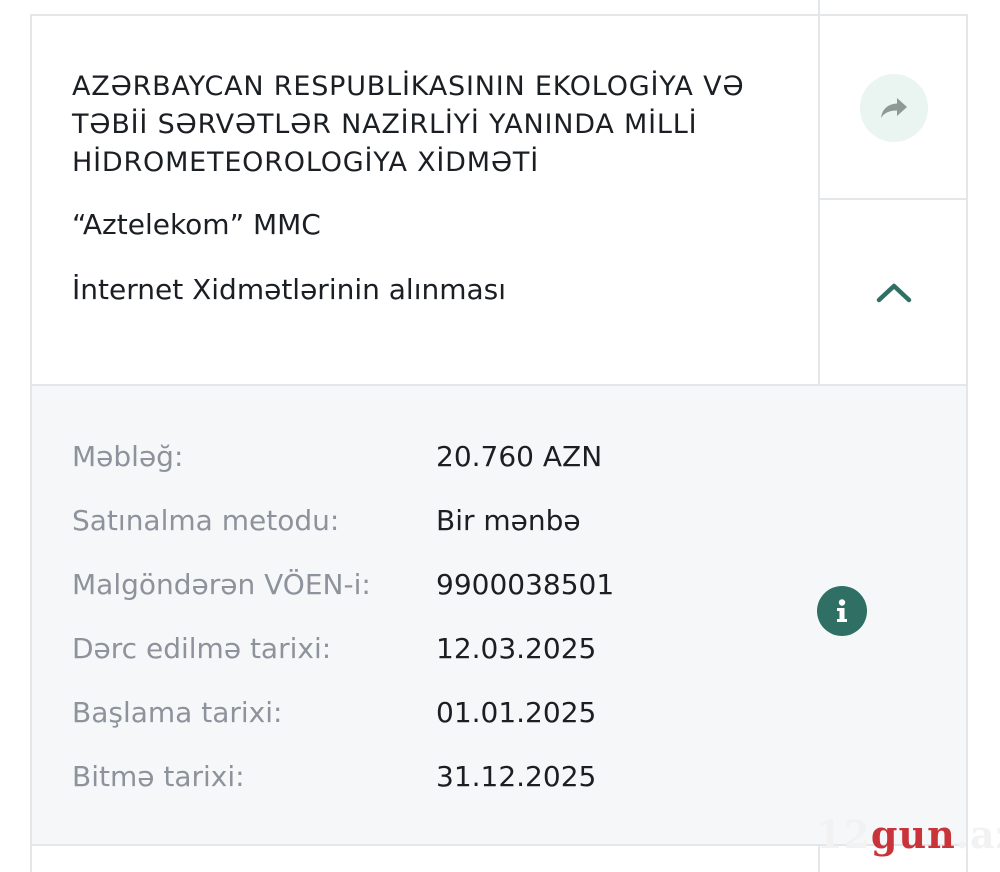 This screenshot has width=1000, height=872. I want to click on detail-label: Başlama tarixi:, so click(177, 712).